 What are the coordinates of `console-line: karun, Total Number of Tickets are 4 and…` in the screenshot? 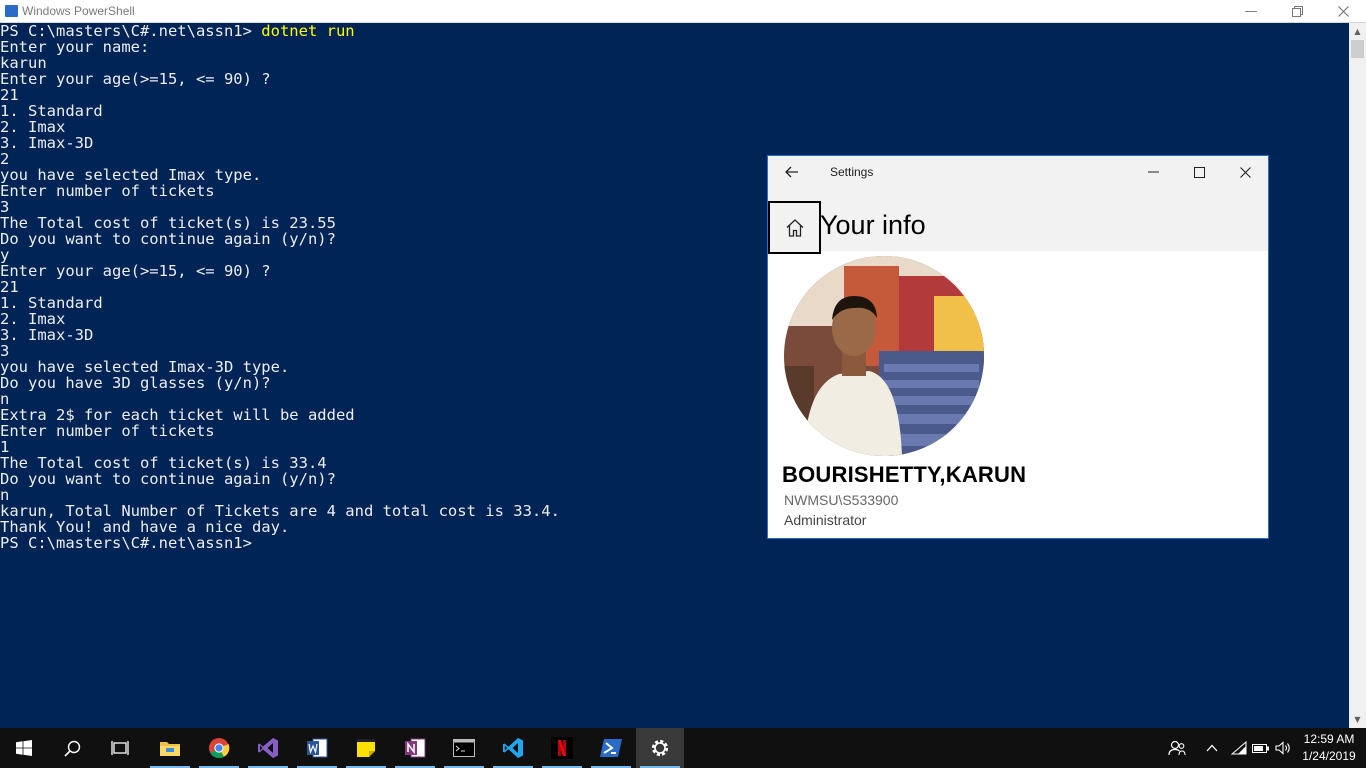 It's located at (280, 511).